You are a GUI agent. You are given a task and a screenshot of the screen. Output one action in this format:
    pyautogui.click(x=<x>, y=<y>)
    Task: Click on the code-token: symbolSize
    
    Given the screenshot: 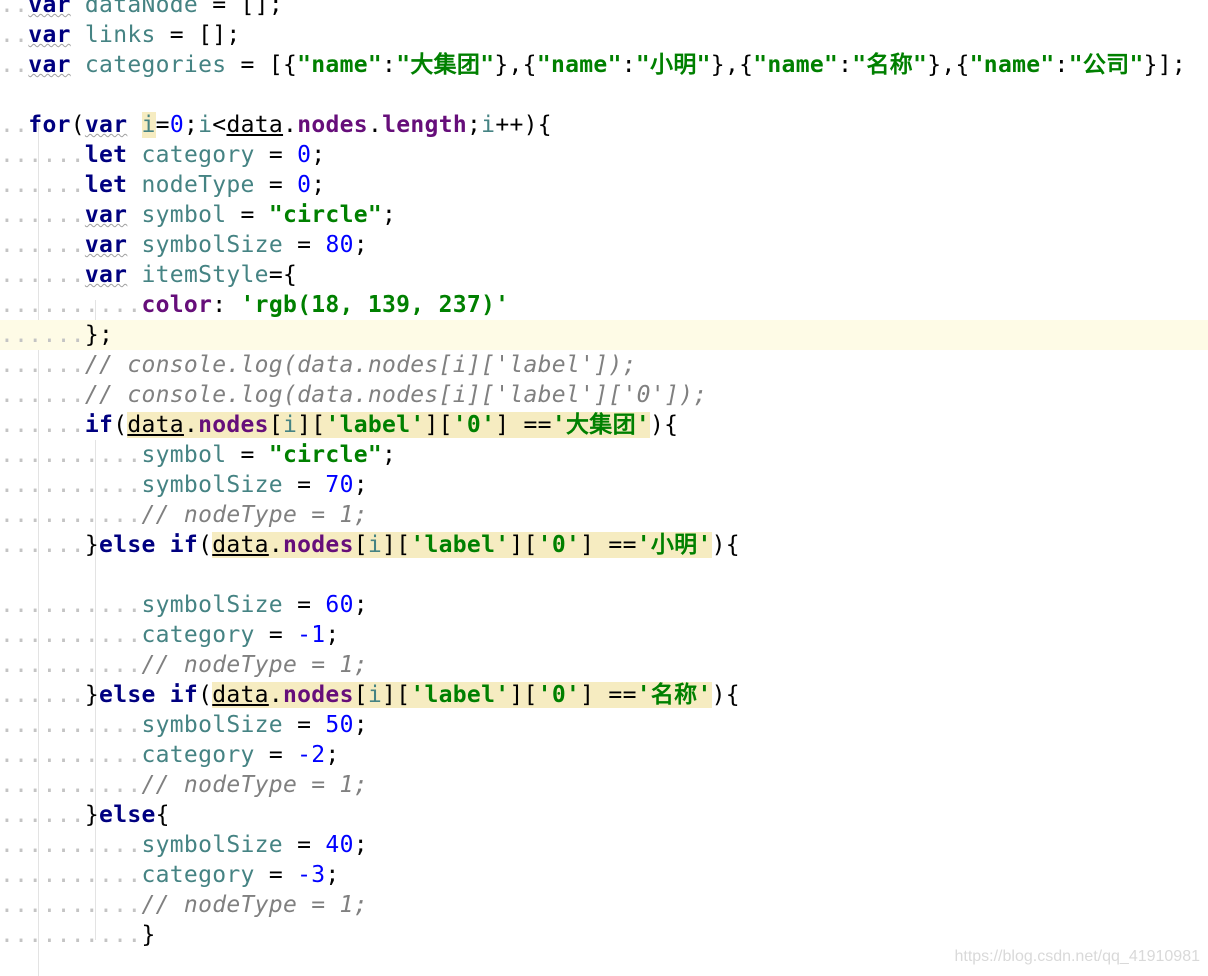 What is the action you would take?
    pyautogui.click(x=212, y=245)
    